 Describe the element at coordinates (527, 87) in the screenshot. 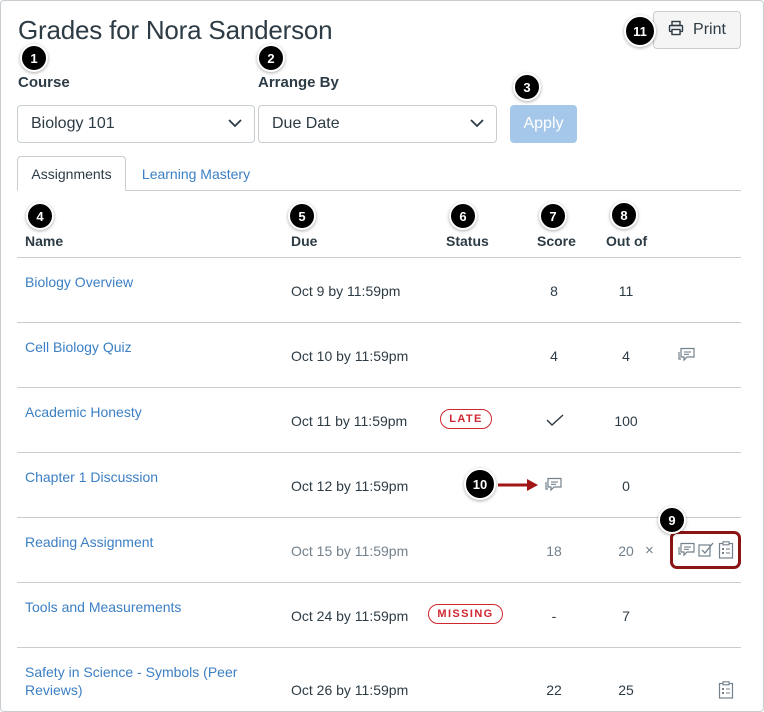

I see `callout-3: 3` at that location.